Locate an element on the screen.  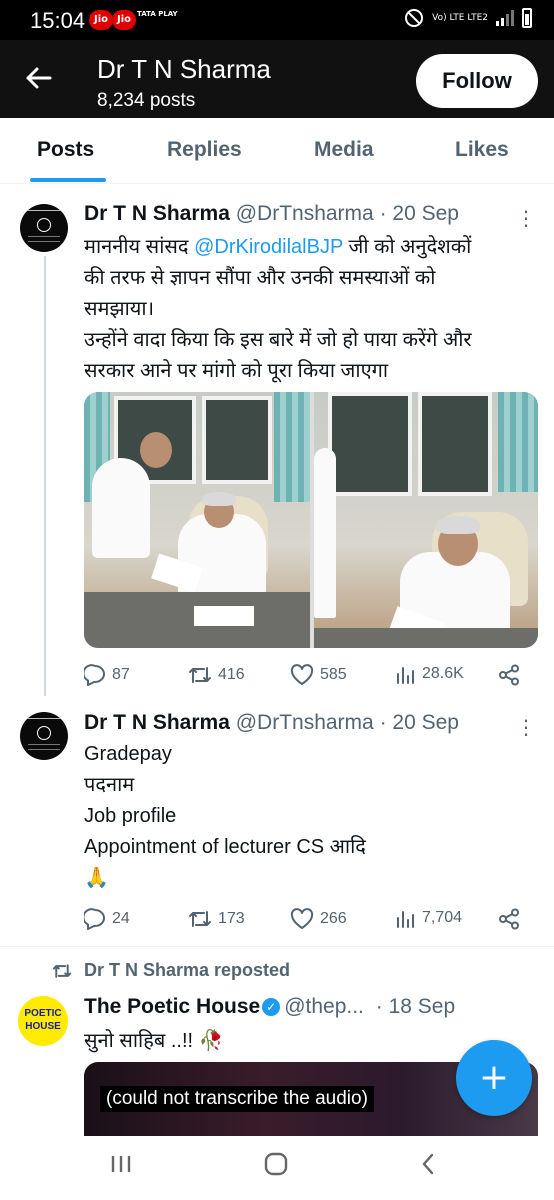
verified-icon: ✓ is located at coordinates (271, 1007).